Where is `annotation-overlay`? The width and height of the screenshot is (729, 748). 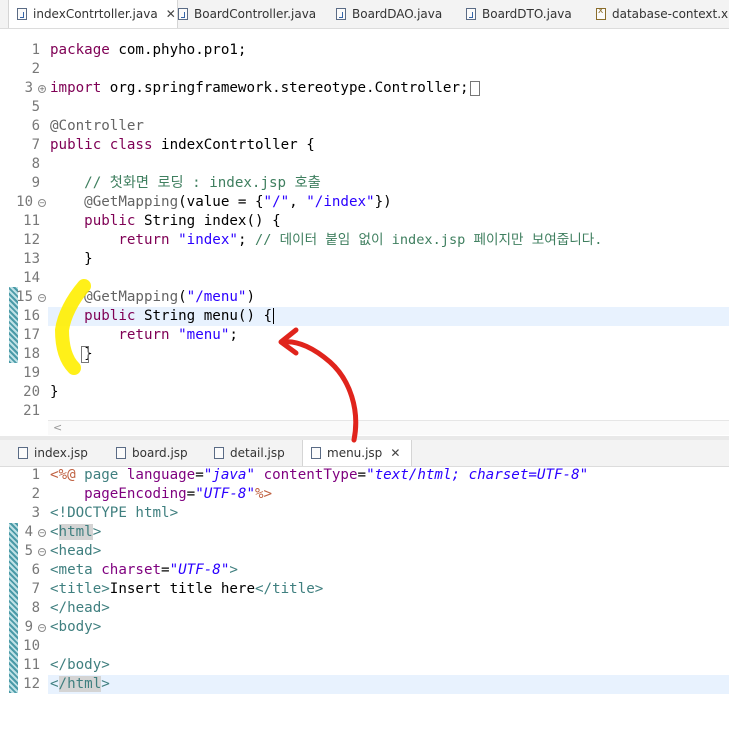 annotation-overlay is located at coordinates (206, 361).